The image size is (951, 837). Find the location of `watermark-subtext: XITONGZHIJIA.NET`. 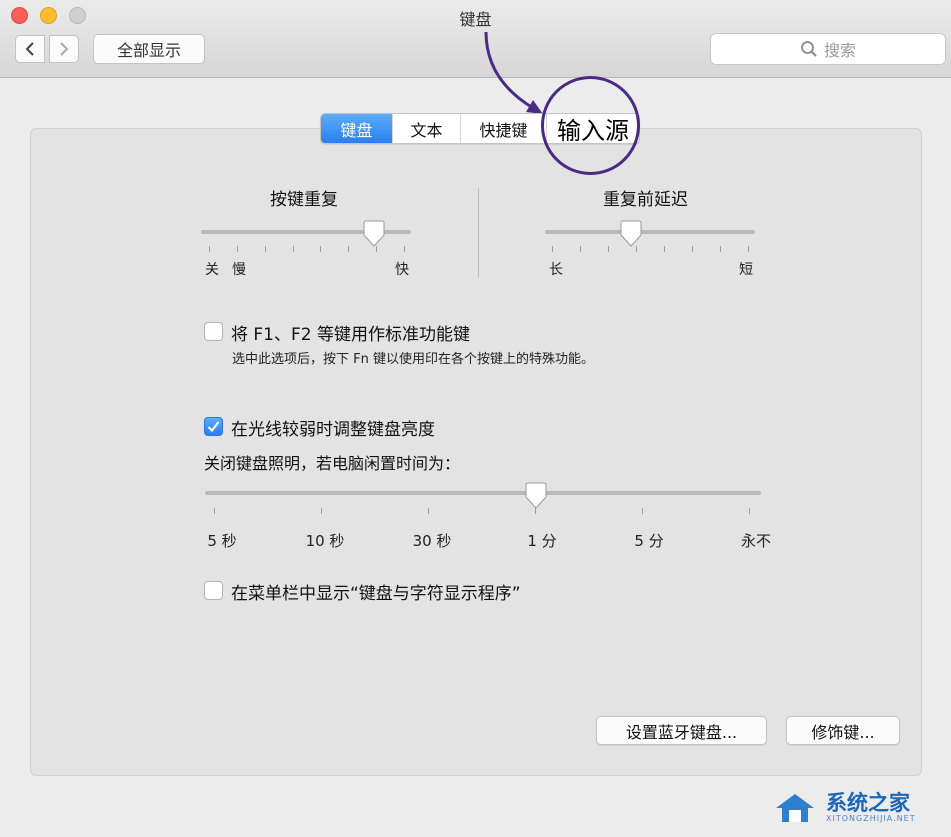

watermark-subtext: XITONGZHIJIA.NET is located at coordinates (871, 818).